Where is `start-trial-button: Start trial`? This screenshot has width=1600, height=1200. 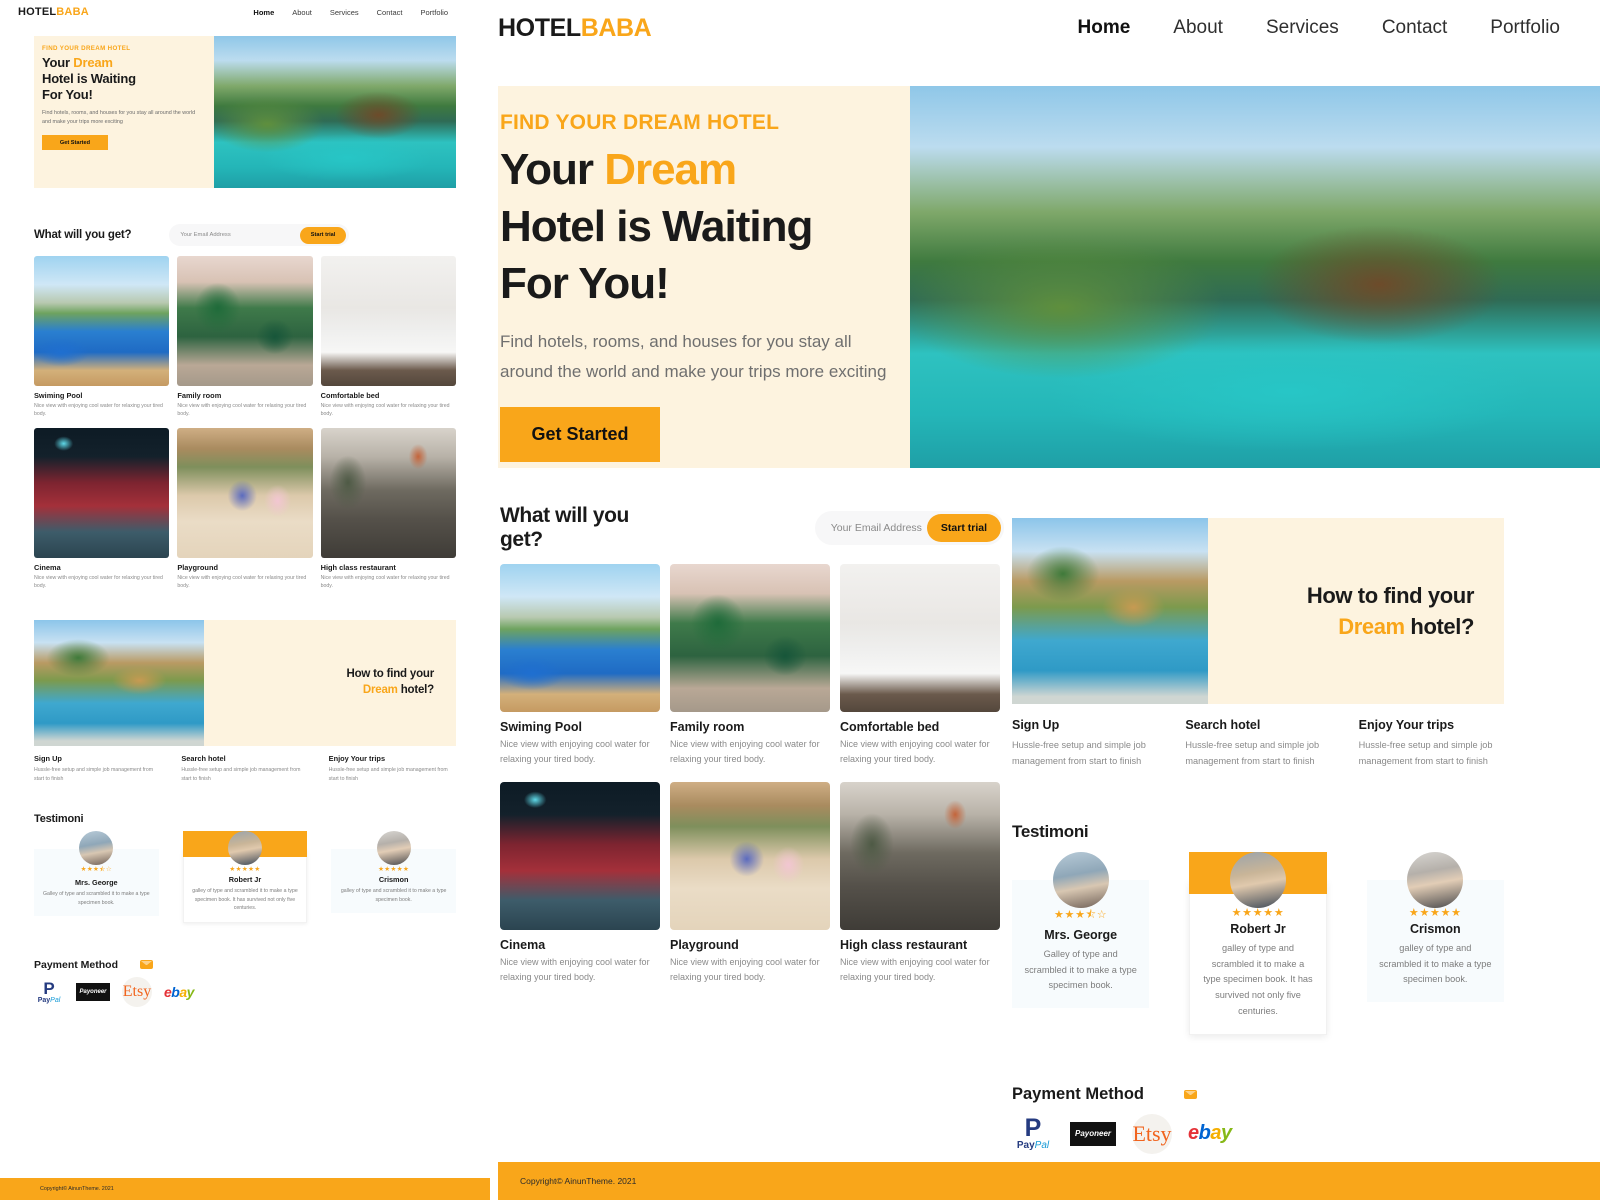
start-trial-button: Start trial is located at coordinates (323, 235).